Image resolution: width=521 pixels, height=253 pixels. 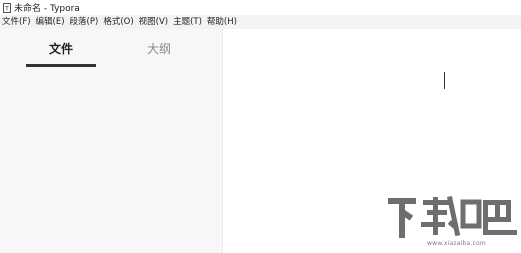 What do you see at coordinates (188, 22) in the screenshot?
I see `menu-theme: 主题(T)` at bounding box center [188, 22].